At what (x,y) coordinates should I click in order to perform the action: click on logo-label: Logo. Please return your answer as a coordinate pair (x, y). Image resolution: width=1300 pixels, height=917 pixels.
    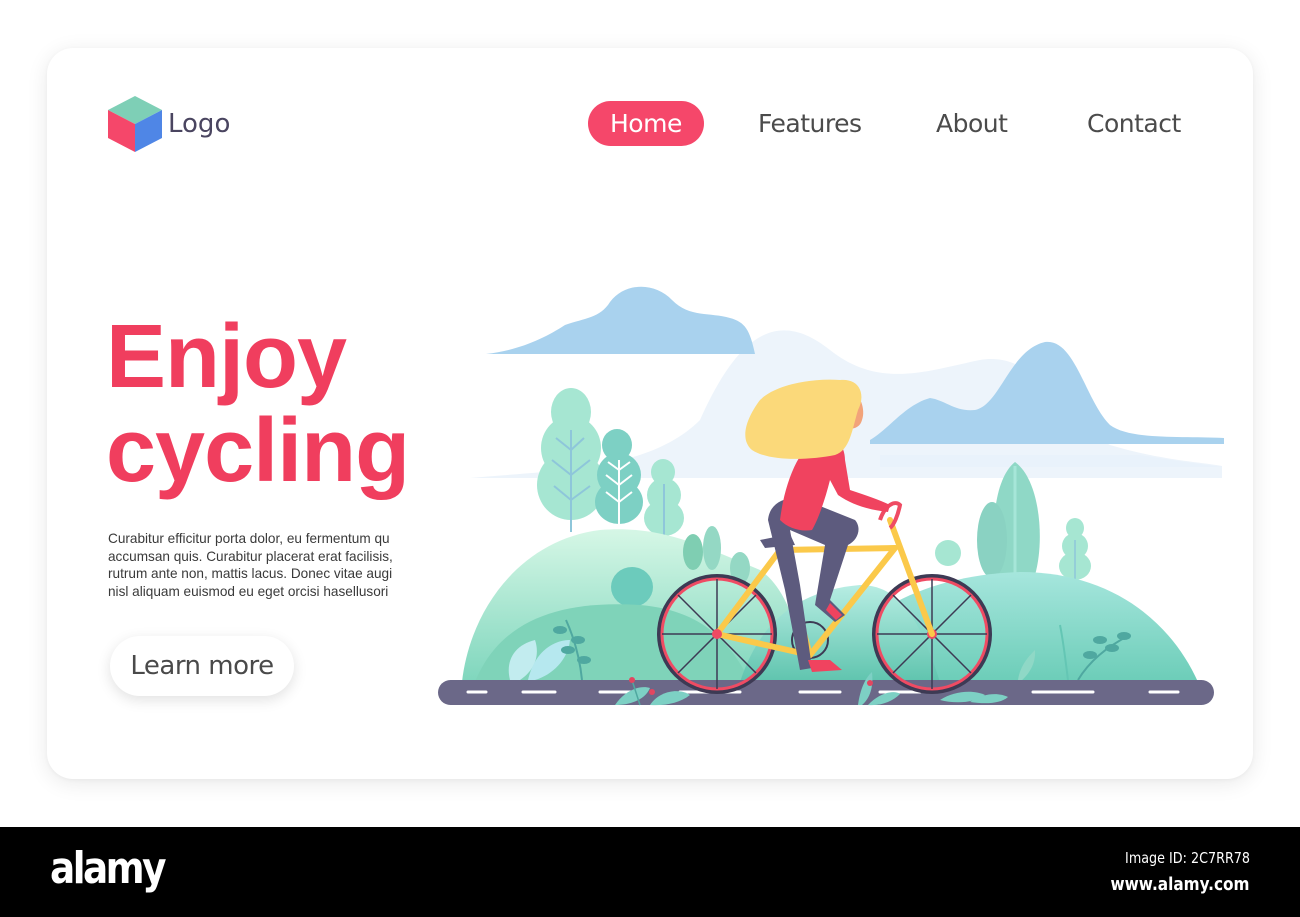
    Looking at the image, I should click on (199, 124).